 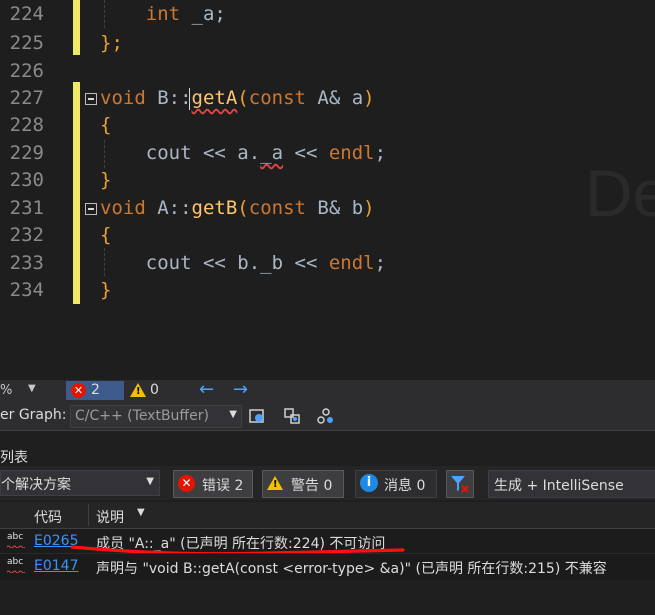 What do you see at coordinates (26, 153) in the screenshot?
I see `line-number: 229` at bounding box center [26, 153].